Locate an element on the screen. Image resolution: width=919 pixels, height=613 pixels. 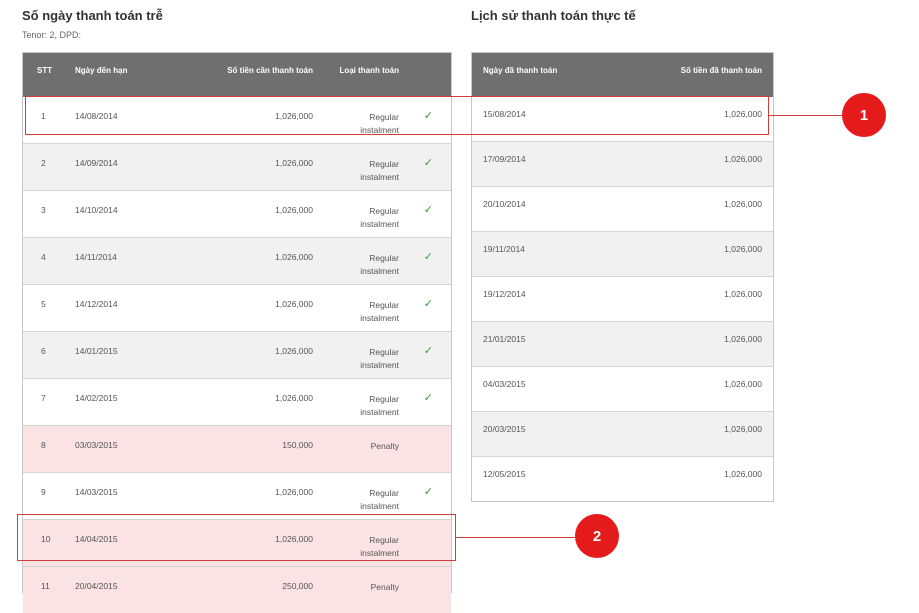
header-paid-date: Ngày đã thanh toán is located at coordinates (520, 70).